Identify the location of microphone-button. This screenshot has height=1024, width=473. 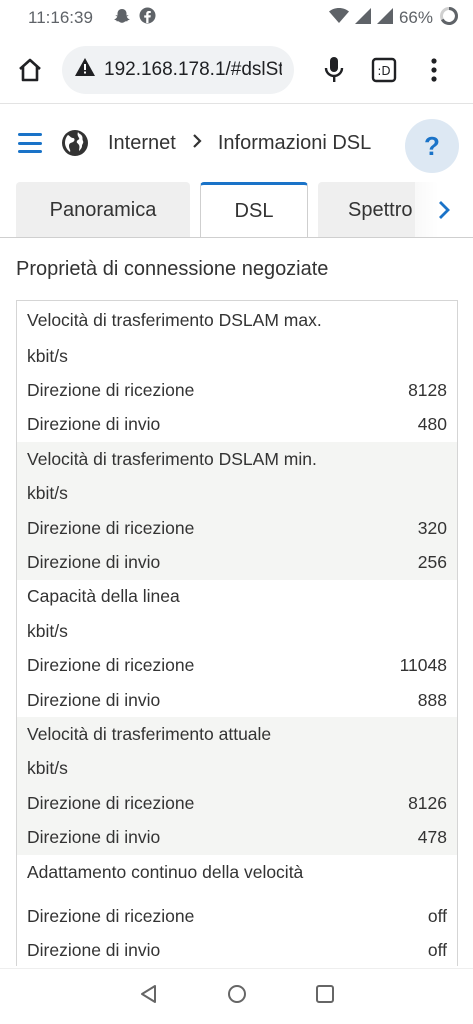
(334, 70).